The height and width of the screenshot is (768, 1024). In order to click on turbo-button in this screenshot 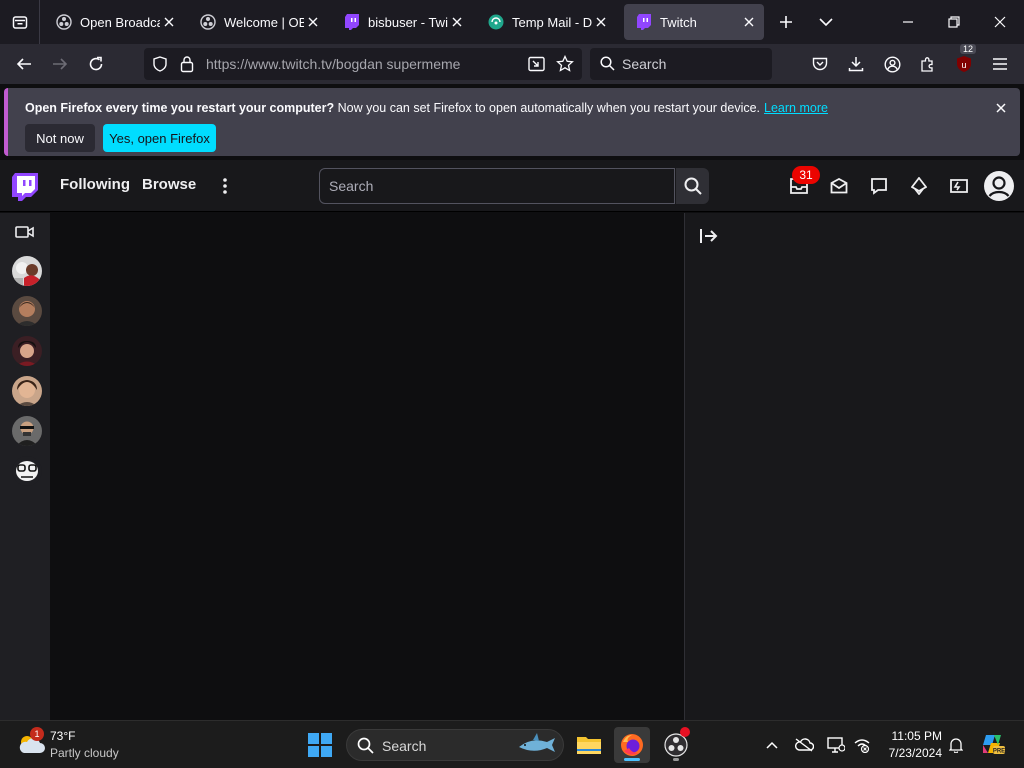, I will do `click(959, 186)`.